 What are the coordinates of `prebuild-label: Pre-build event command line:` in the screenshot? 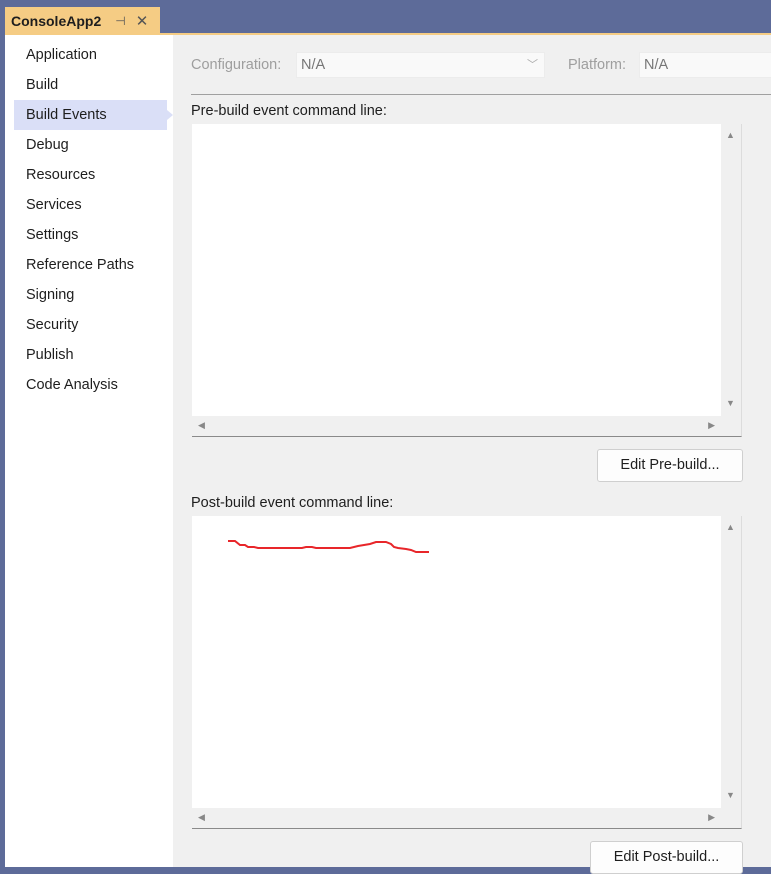 It's located at (289, 111).